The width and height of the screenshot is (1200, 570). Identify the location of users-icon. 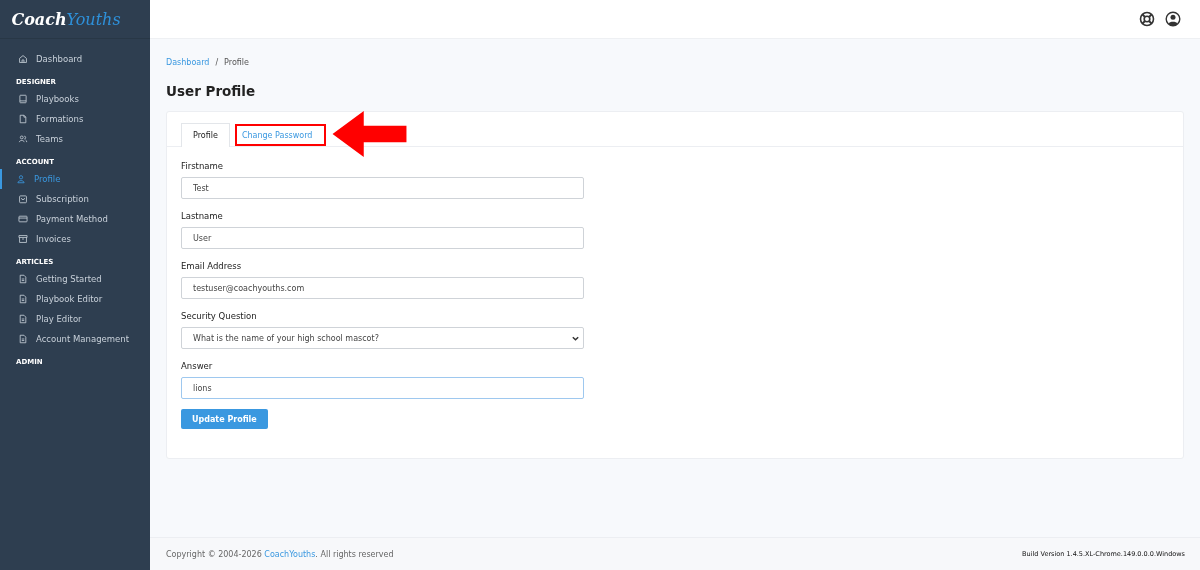
(23, 139).